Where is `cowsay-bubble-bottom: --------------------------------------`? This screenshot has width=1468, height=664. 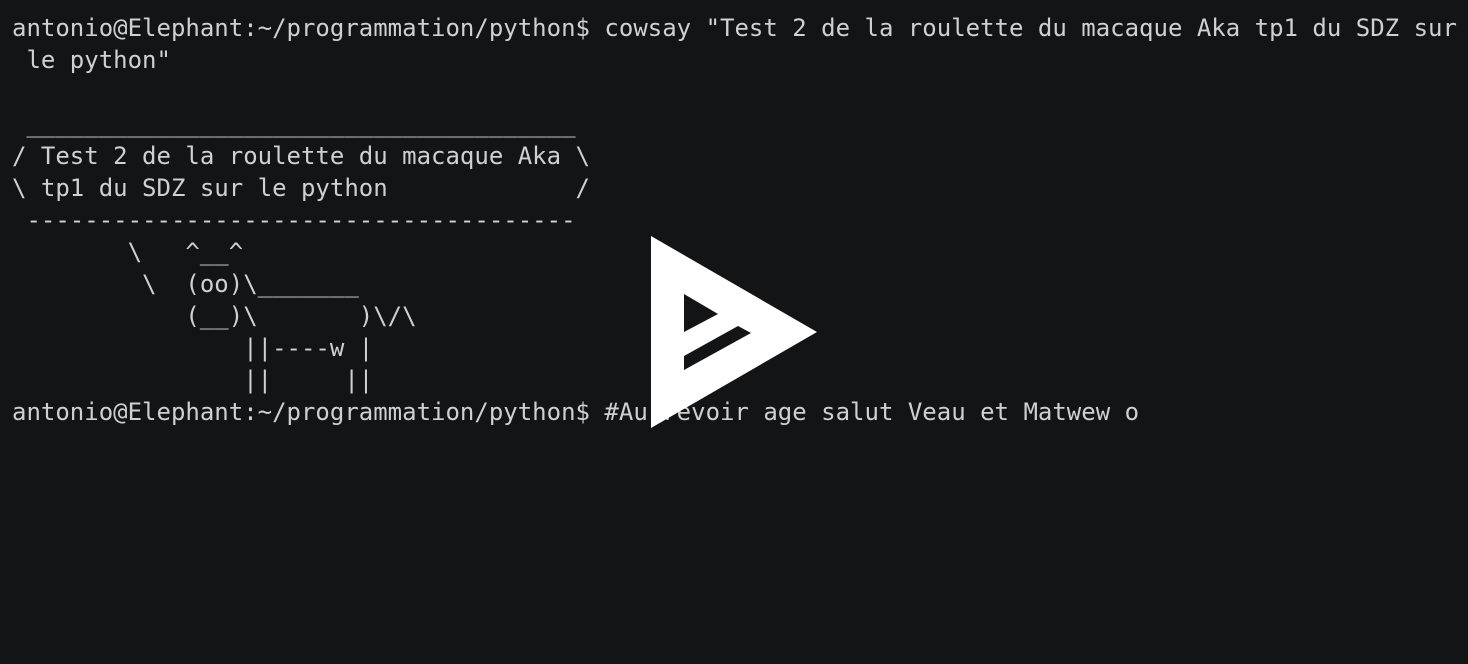 cowsay-bubble-bottom: -------------------------------------- is located at coordinates (294, 220).